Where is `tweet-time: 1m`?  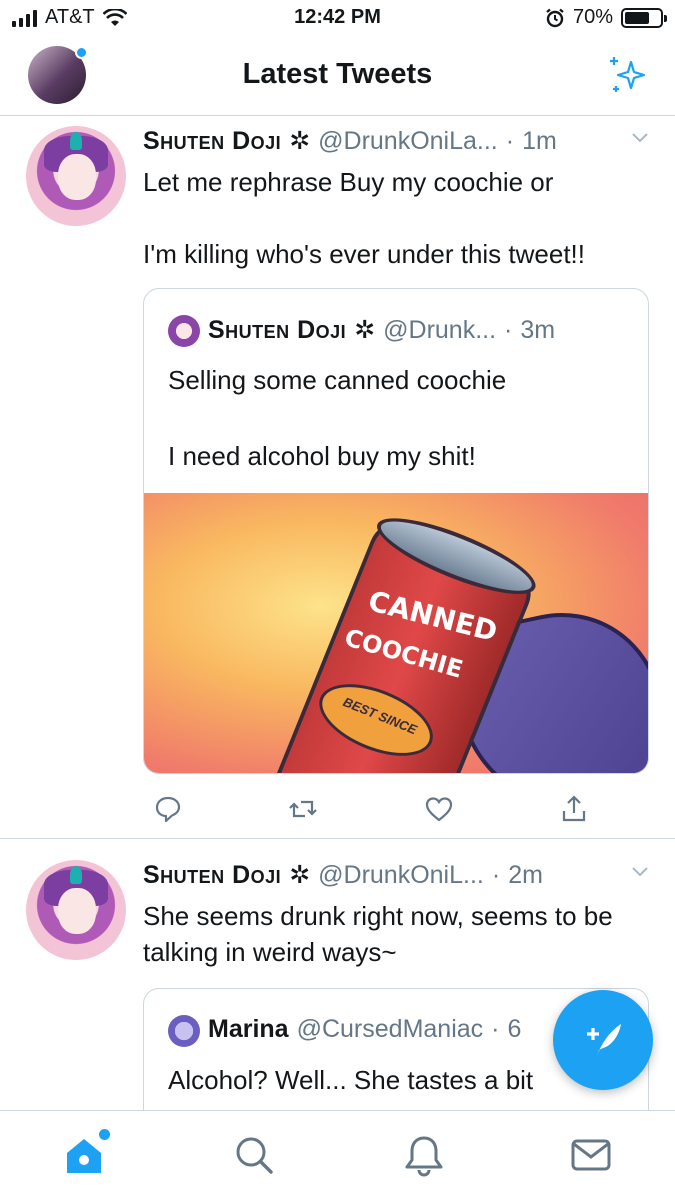 tweet-time: 1m is located at coordinates (539, 141).